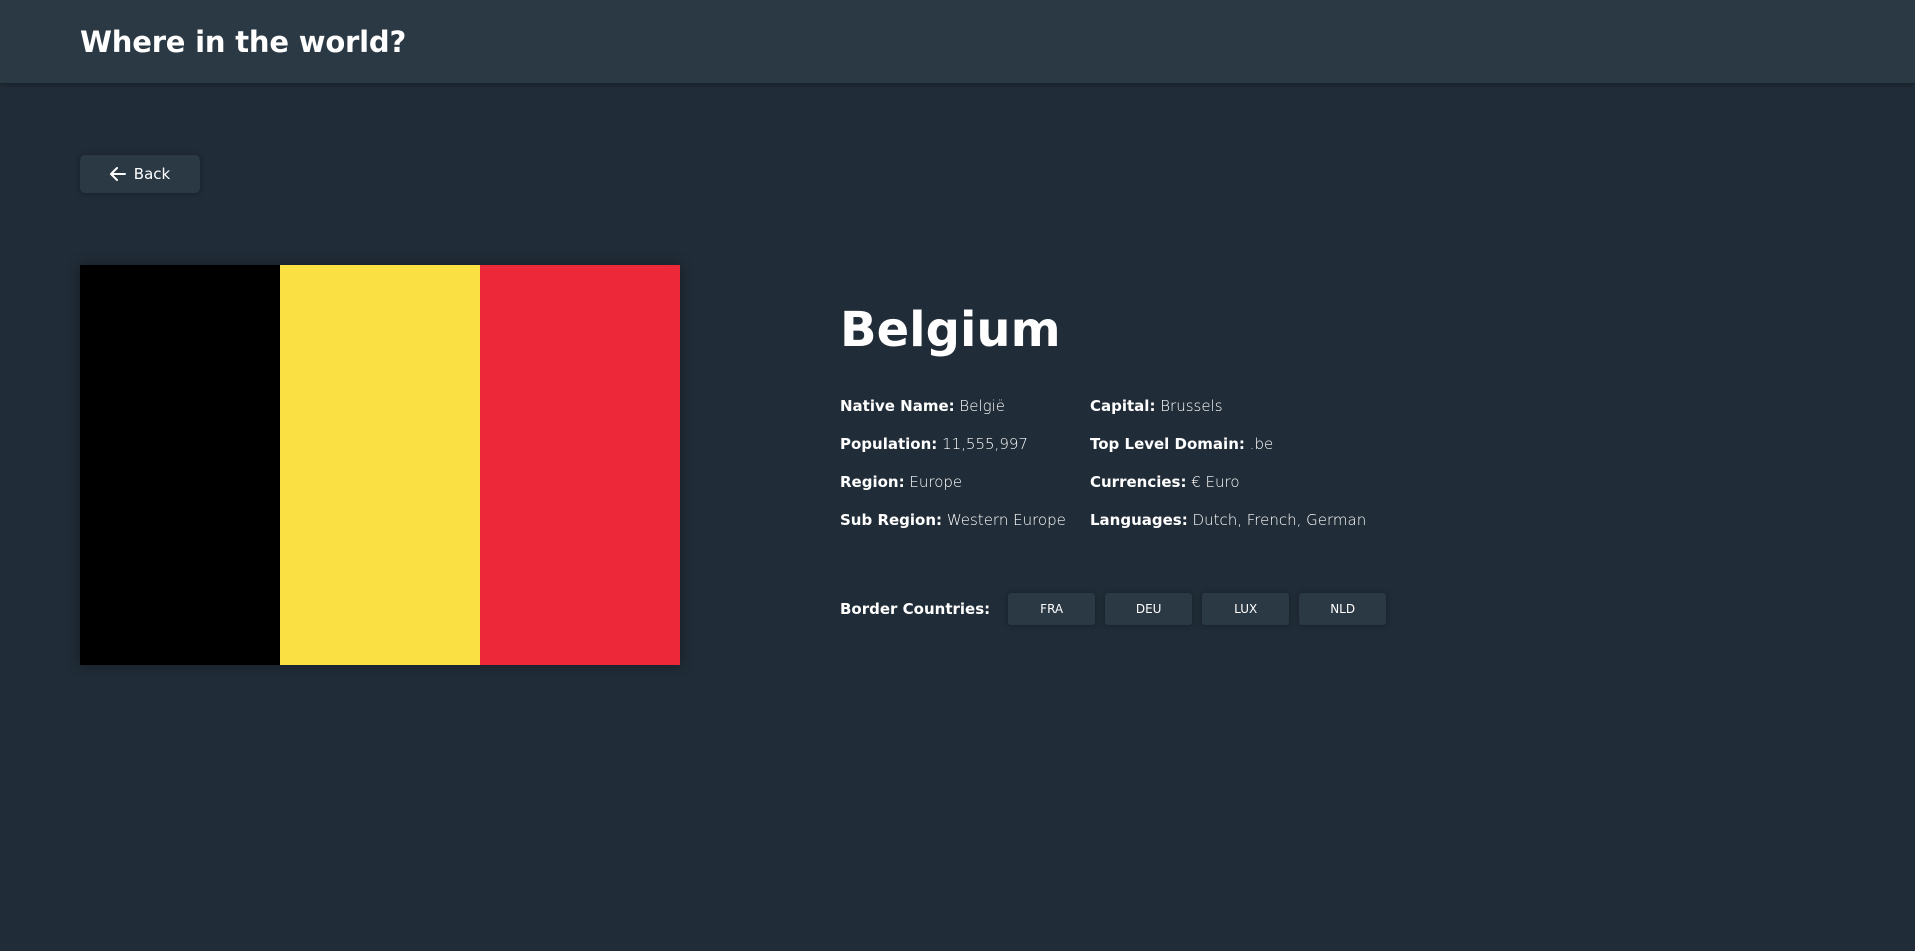 This screenshot has height=951, width=1915. I want to click on detail-value: € Euro, so click(1215, 482).